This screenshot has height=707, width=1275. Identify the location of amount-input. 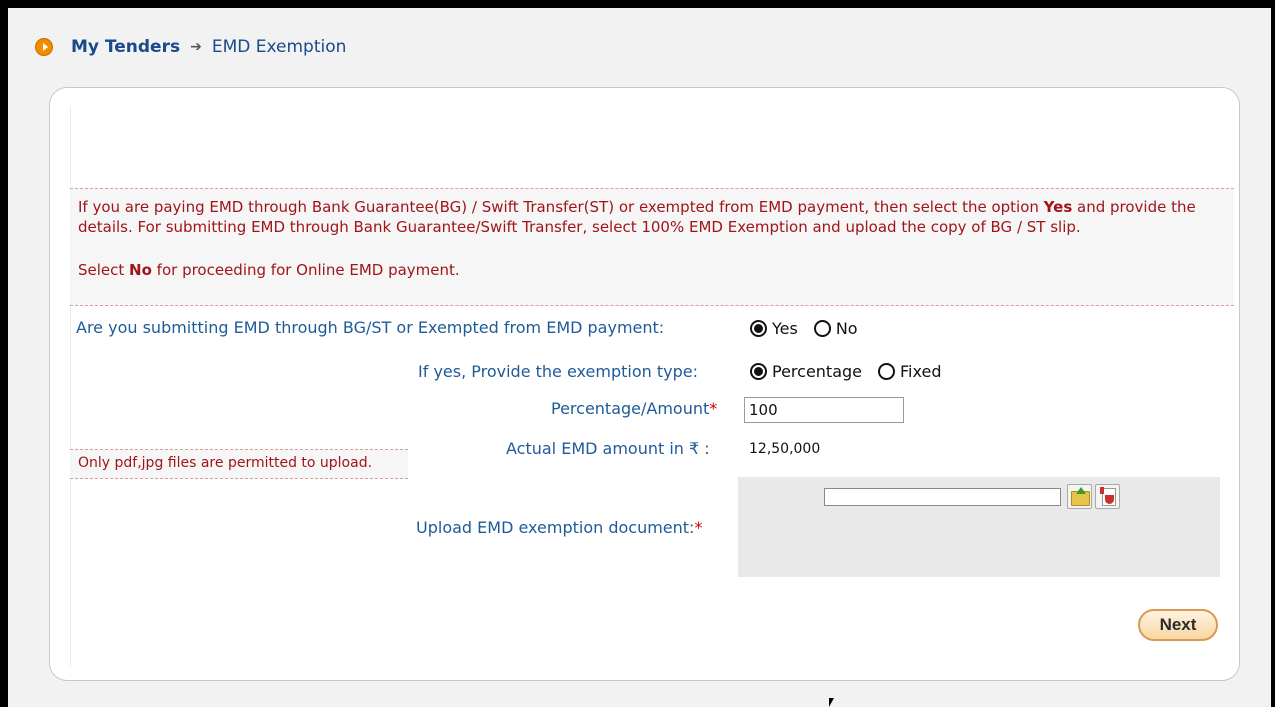
(824, 410).